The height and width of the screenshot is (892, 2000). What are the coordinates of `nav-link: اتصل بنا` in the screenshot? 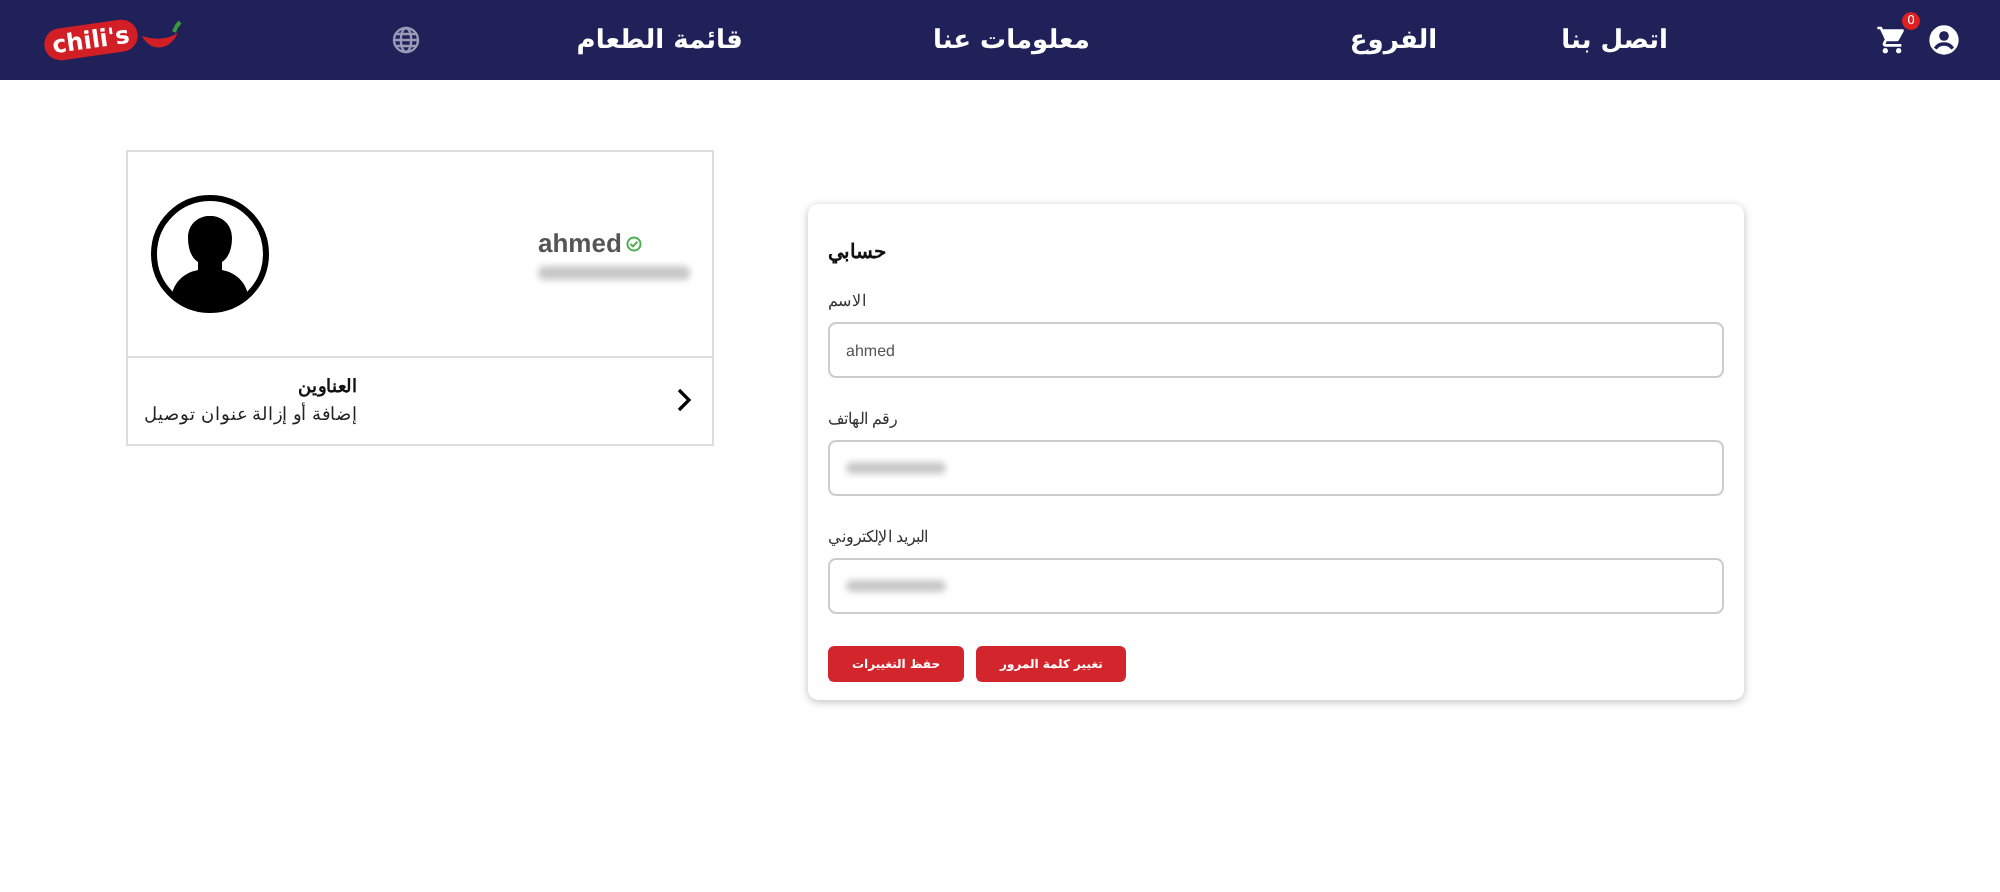 It's located at (1614, 40).